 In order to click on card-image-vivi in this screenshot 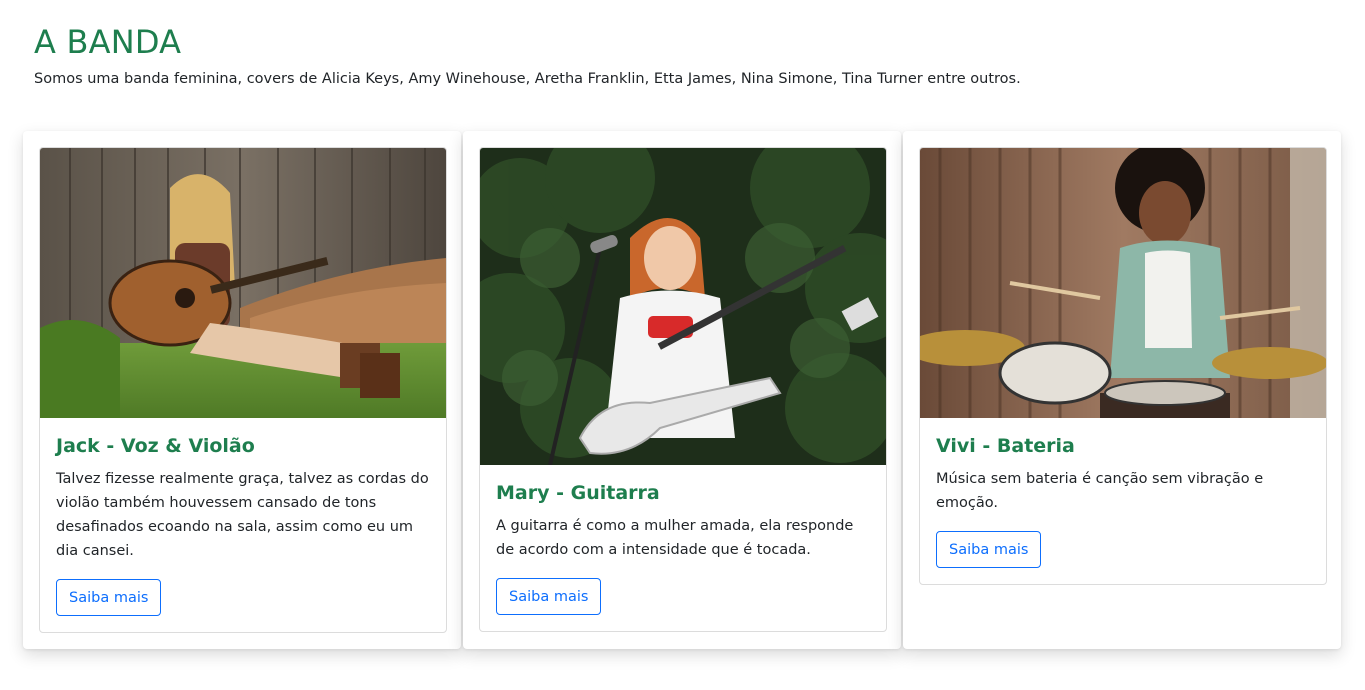, I will do `click(1123, 283)`.